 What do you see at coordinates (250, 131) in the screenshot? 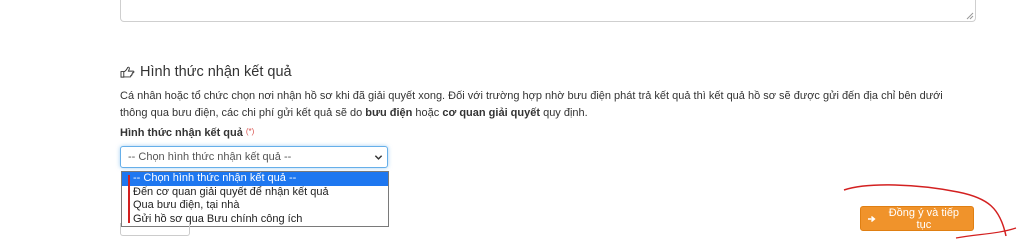
I see `required-mark: (*)` at bounding box center [250, 131].